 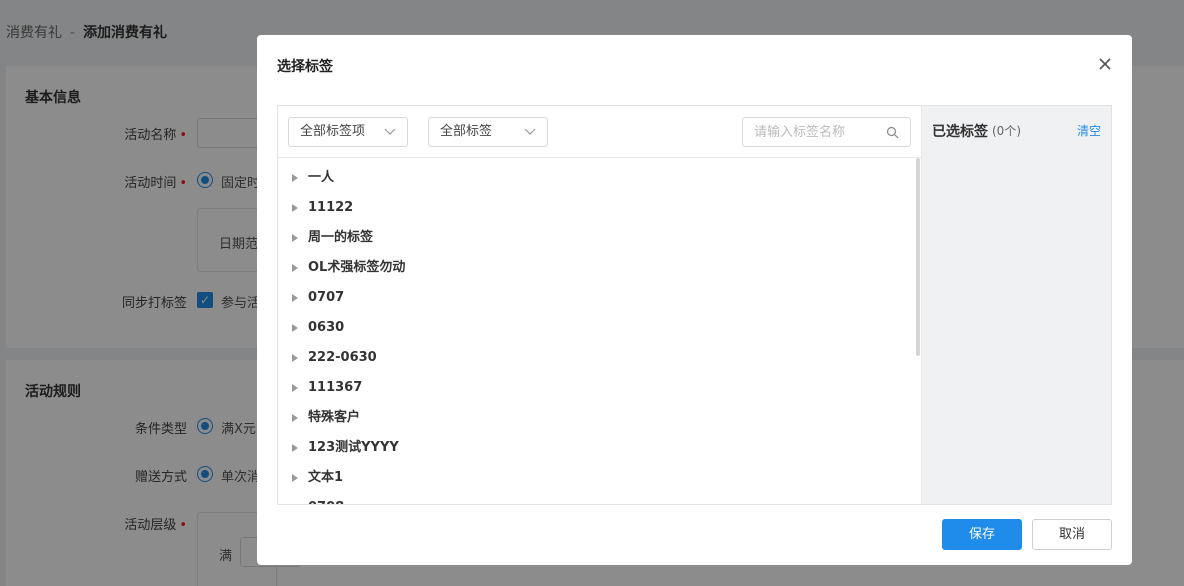 What do you see at coordinates (326, 477) in the screenshot?
I see `tree-node-label: 文本1` at bounding box center [326, 477].